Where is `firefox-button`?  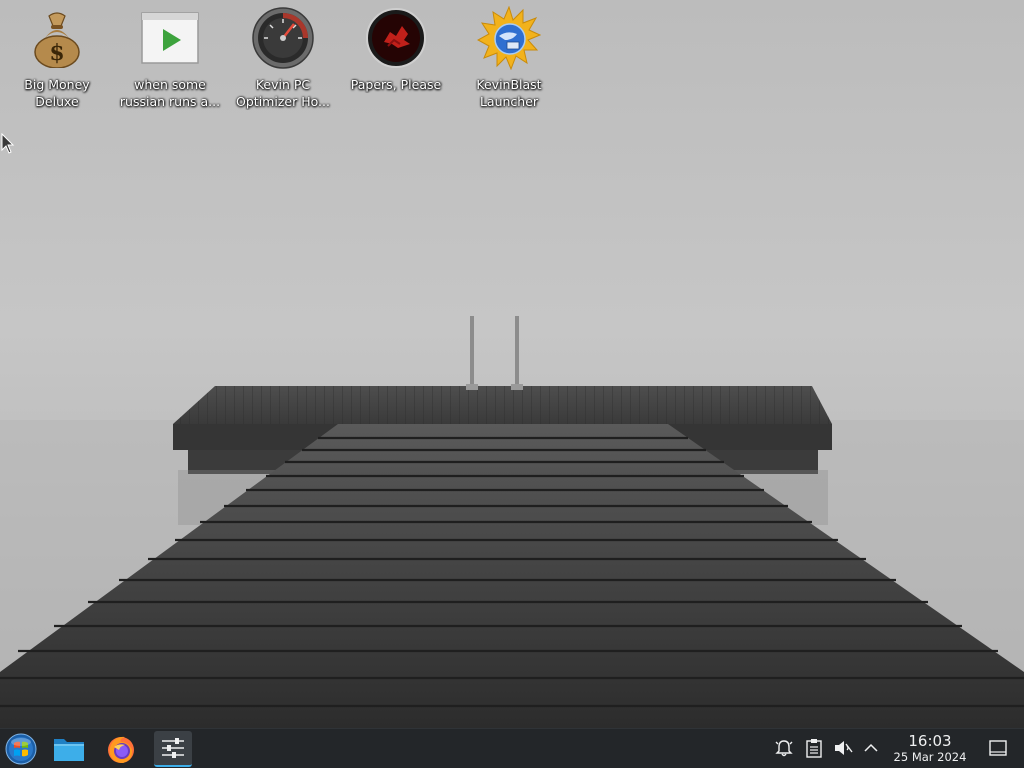
firefox-button is located at coordinates (121, 749).